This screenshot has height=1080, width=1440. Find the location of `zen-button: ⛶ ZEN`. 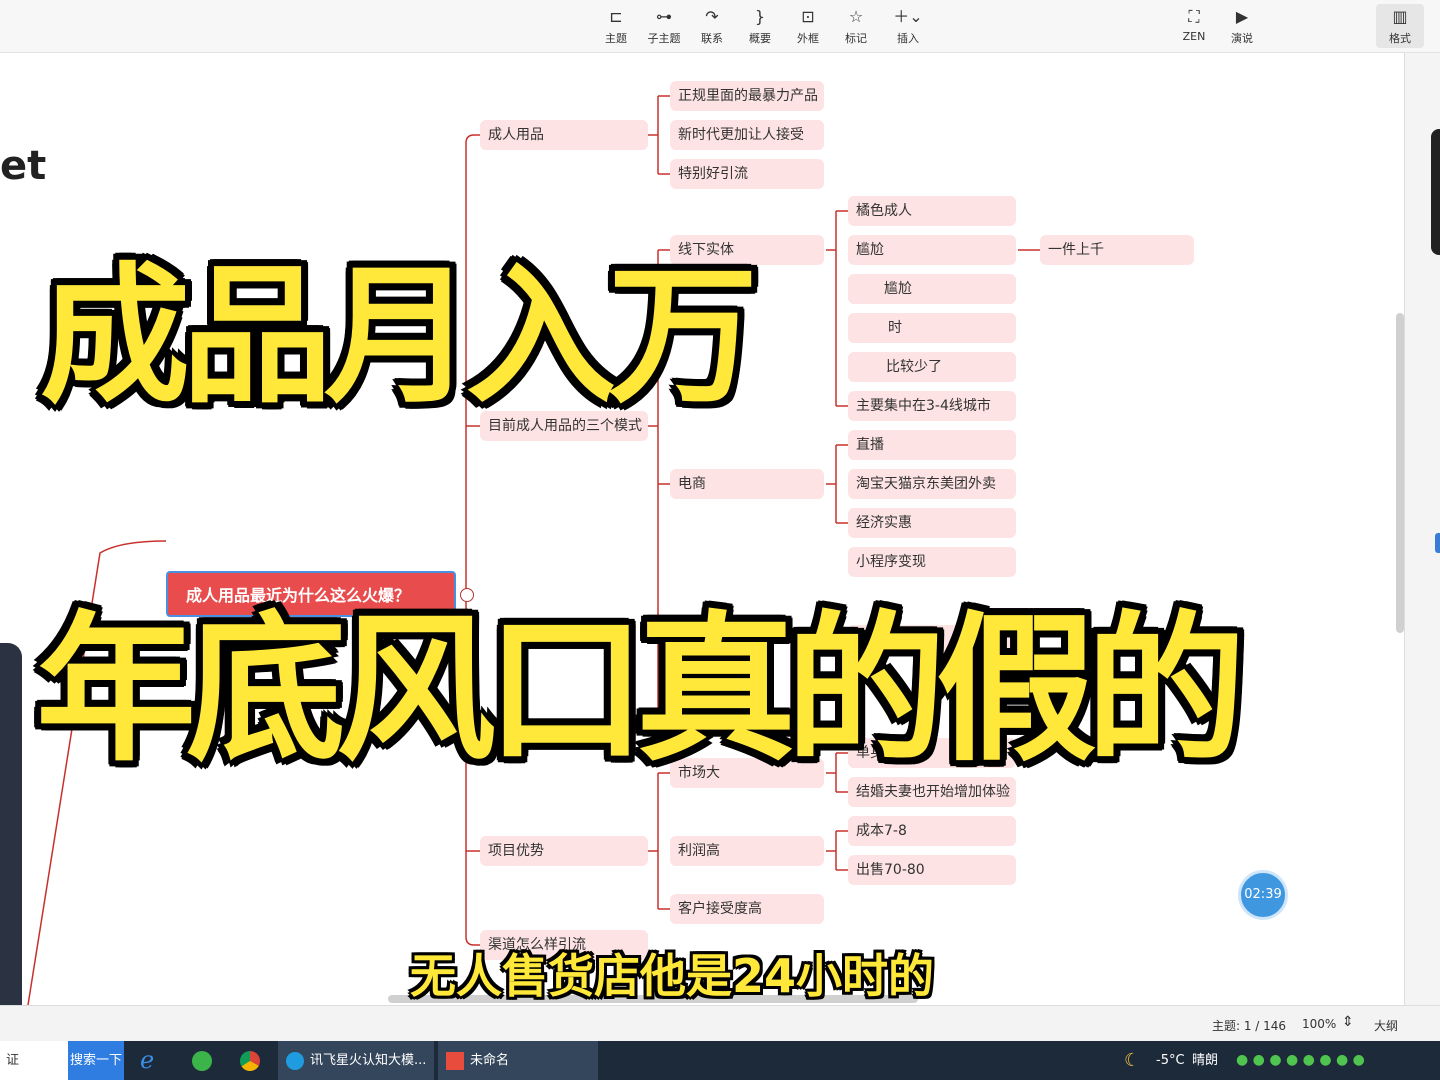

zen-button: ⛶ ZEN is located at coordinates (1194, 25).